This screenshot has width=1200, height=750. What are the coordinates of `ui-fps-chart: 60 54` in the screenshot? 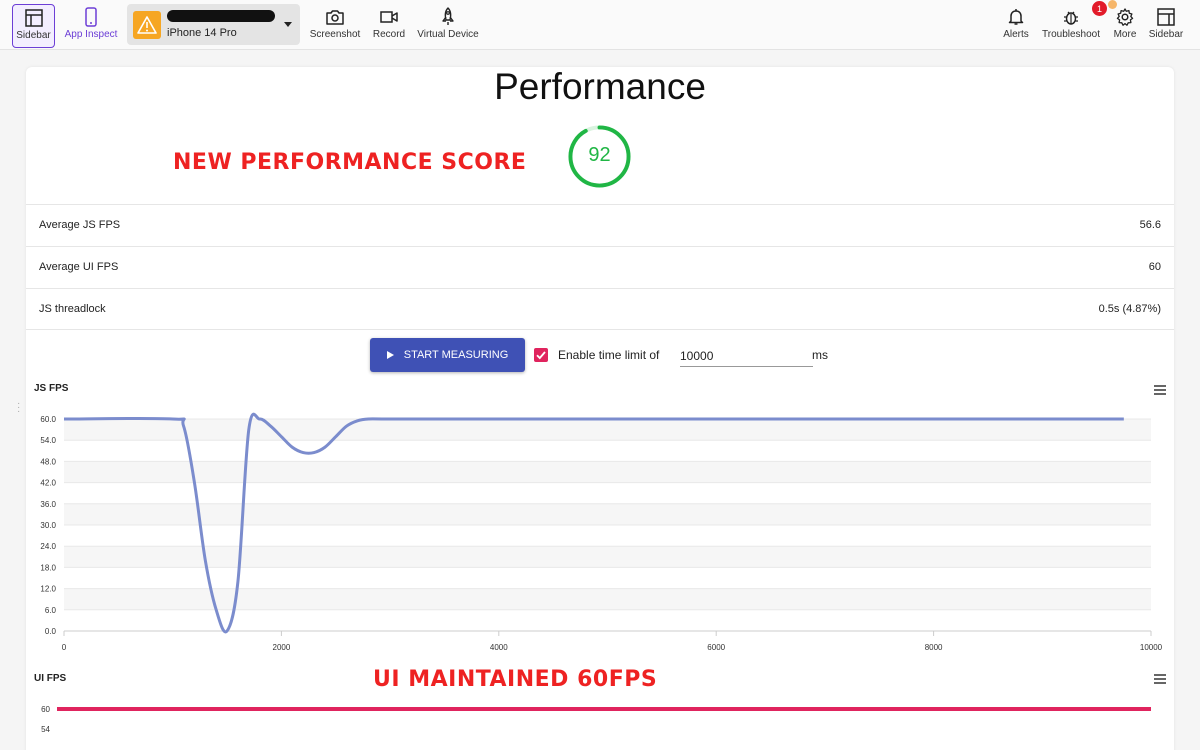 It's located at (596, 719).